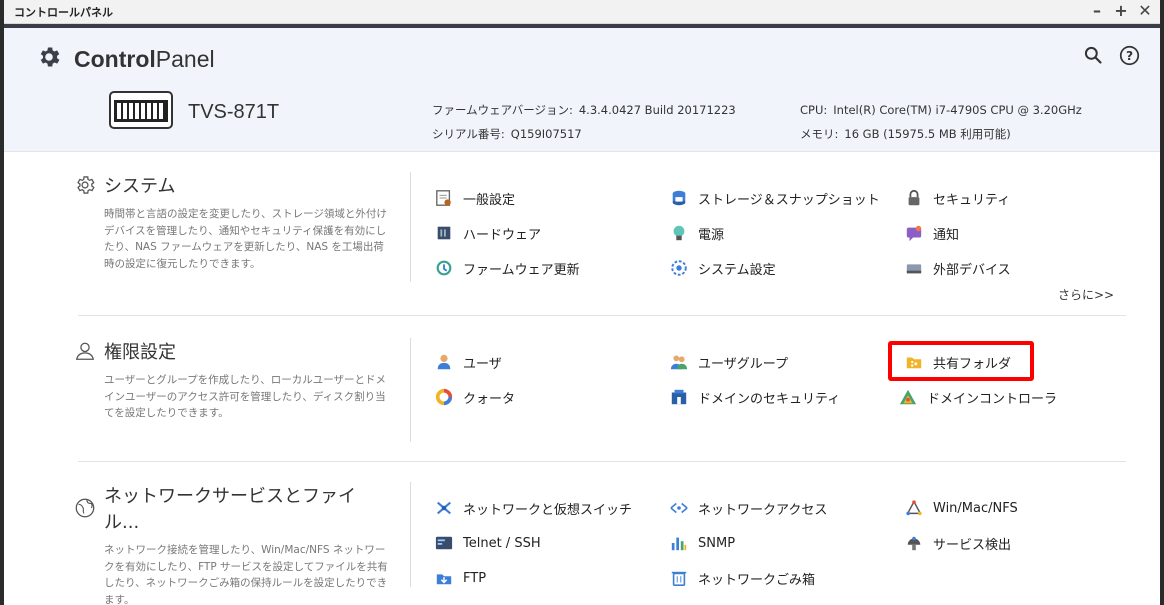 The width and height of the screenshot is (1164, 605). Describe the element at coordinates (1093, 55) in the screenshot. I see `search-icon` at that location.